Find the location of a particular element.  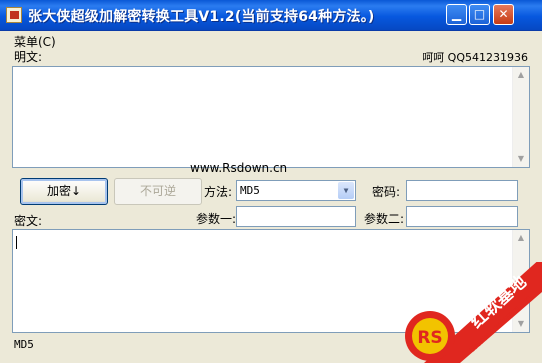

chevron-down-icon: ▼ is located at coordinates (346, 190).